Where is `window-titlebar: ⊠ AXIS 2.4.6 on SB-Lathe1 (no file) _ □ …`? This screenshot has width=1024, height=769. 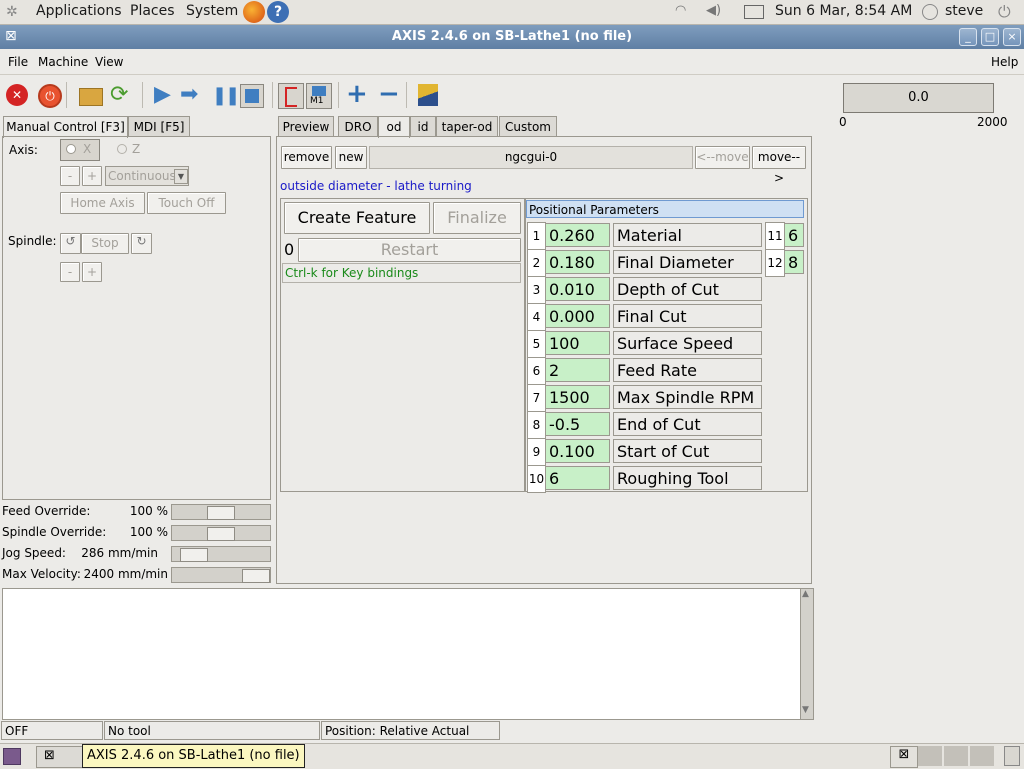
window-titlebar: ⊠ AXIS 2.4.6 on SB-Lathe1 (no file) _ □ … is located at coordinates (512, 37).